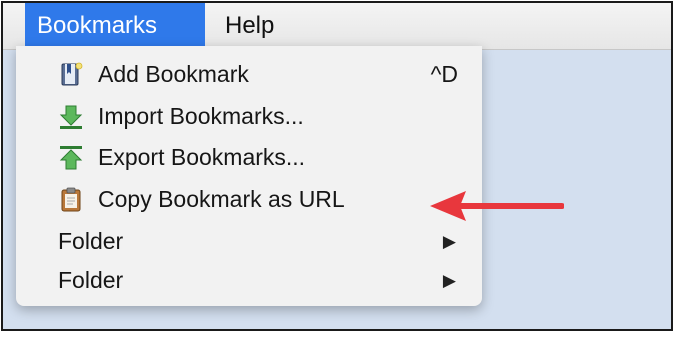 This screenshot has width=678, height=337. What do you see at coordinates (115, 26) in the screenshot?
I see `menu-bookmarks: Bookmarks` at bounding box center [115, 26].